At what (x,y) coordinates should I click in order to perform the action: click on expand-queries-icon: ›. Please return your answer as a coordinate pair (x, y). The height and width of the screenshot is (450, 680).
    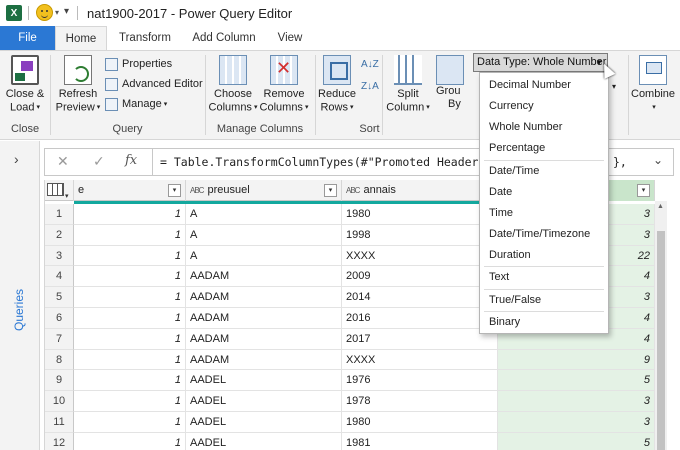
    Looking at the image, I should click on (16, 159).